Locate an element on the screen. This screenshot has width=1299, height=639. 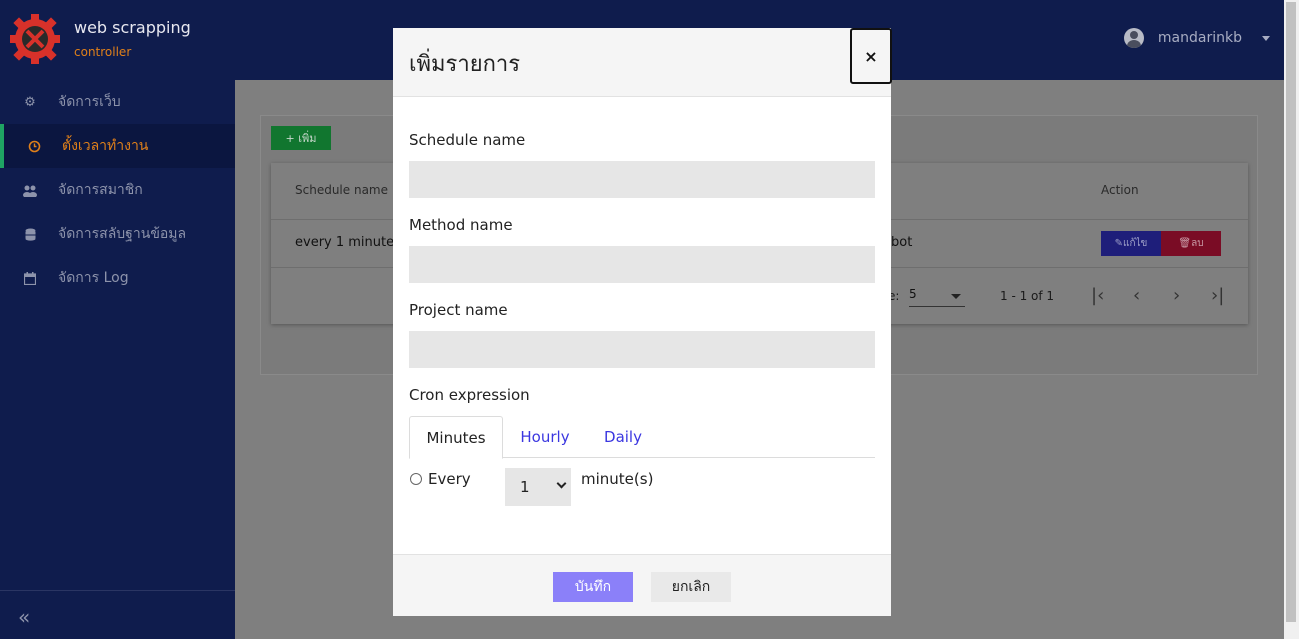
close-button: × is located at coordinates (871, 56).